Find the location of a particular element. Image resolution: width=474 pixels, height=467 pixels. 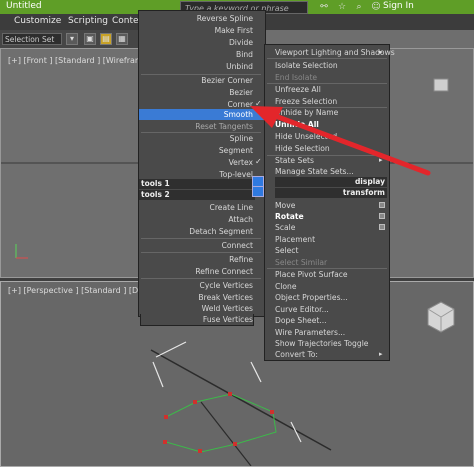

menu-item-viewport-lighting: Viewport Lighting and Shadows is located at coordinates (335, 52).